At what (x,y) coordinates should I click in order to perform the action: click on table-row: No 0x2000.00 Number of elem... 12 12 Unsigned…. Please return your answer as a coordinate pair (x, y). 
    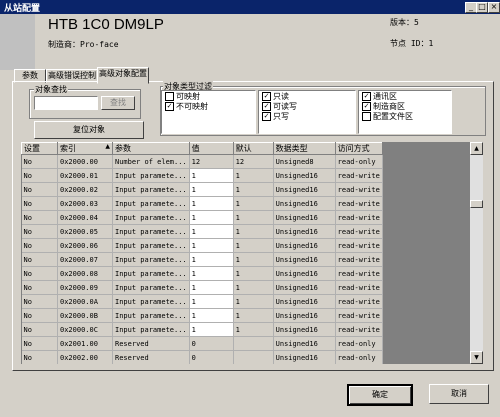
    Looking at the image, I should click on (202, 161).